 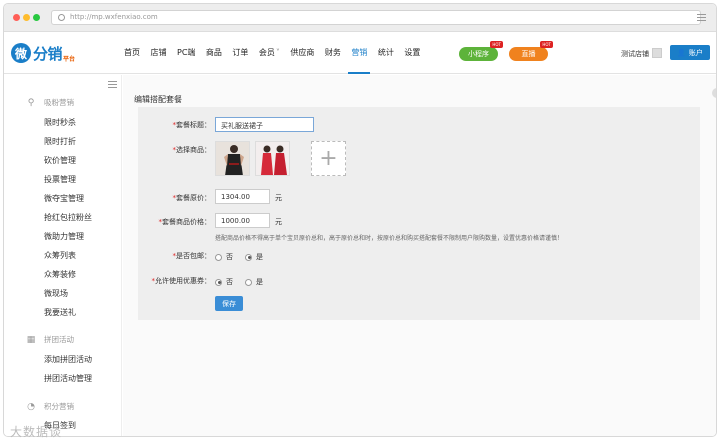 What do you see at coordinates (158, 99) in the screenshot?
I see `page-title: 编辑搭配套餐` at bounding box center [158, 99].